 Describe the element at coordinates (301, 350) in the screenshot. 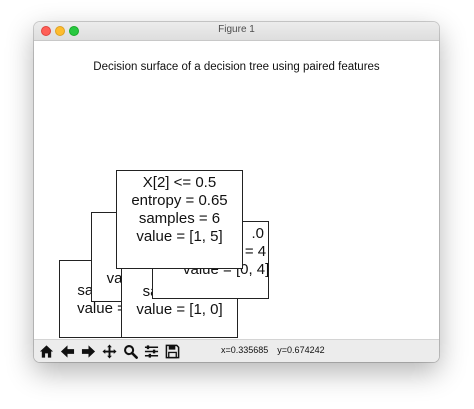

I see `y-coordinate-readout: y=0.674242` at that location.